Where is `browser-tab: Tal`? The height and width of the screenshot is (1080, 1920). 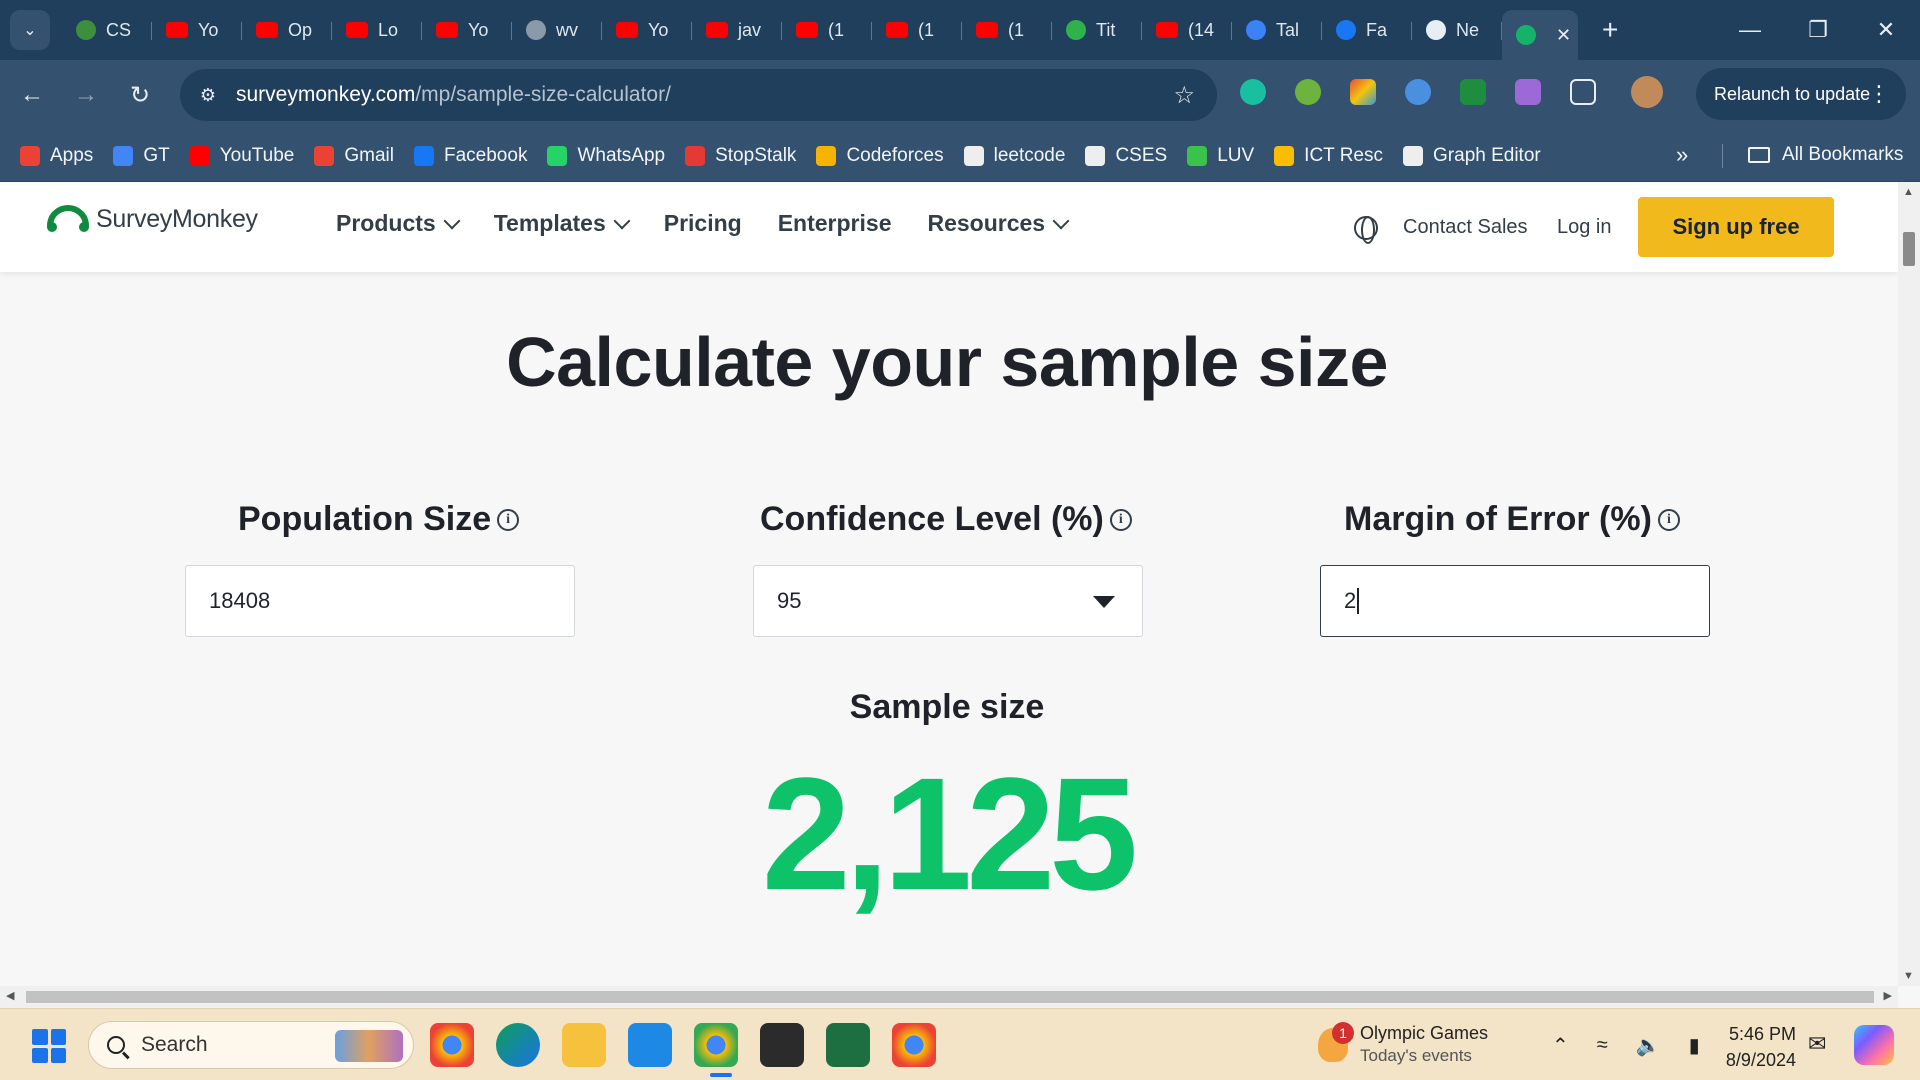 browser-tab: Tal is located at coordinates (1277, 30).